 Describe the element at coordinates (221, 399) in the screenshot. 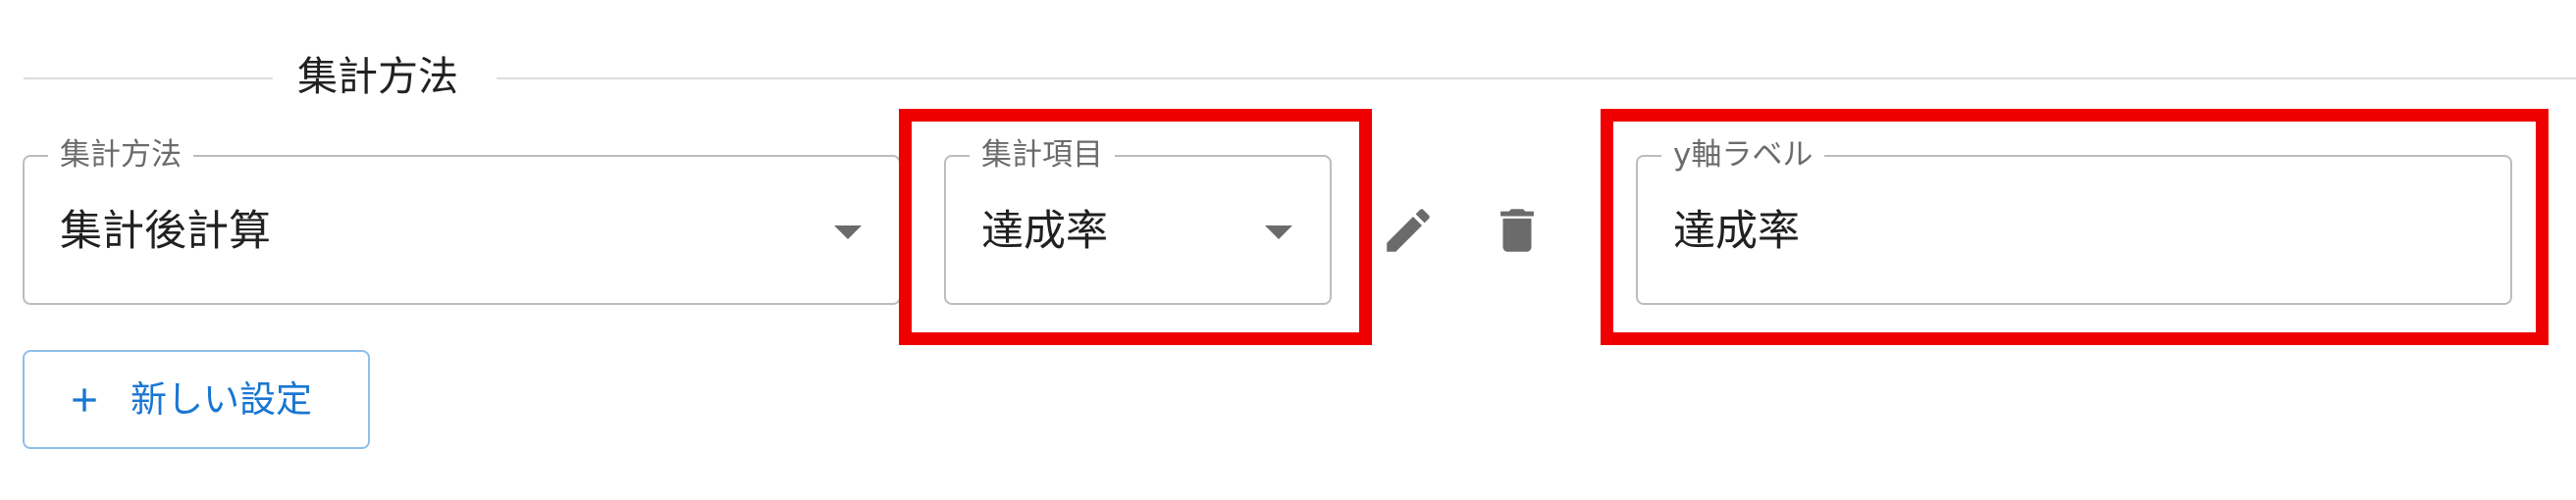

I see `add-new-setting-label: 新しい設定` at that location.